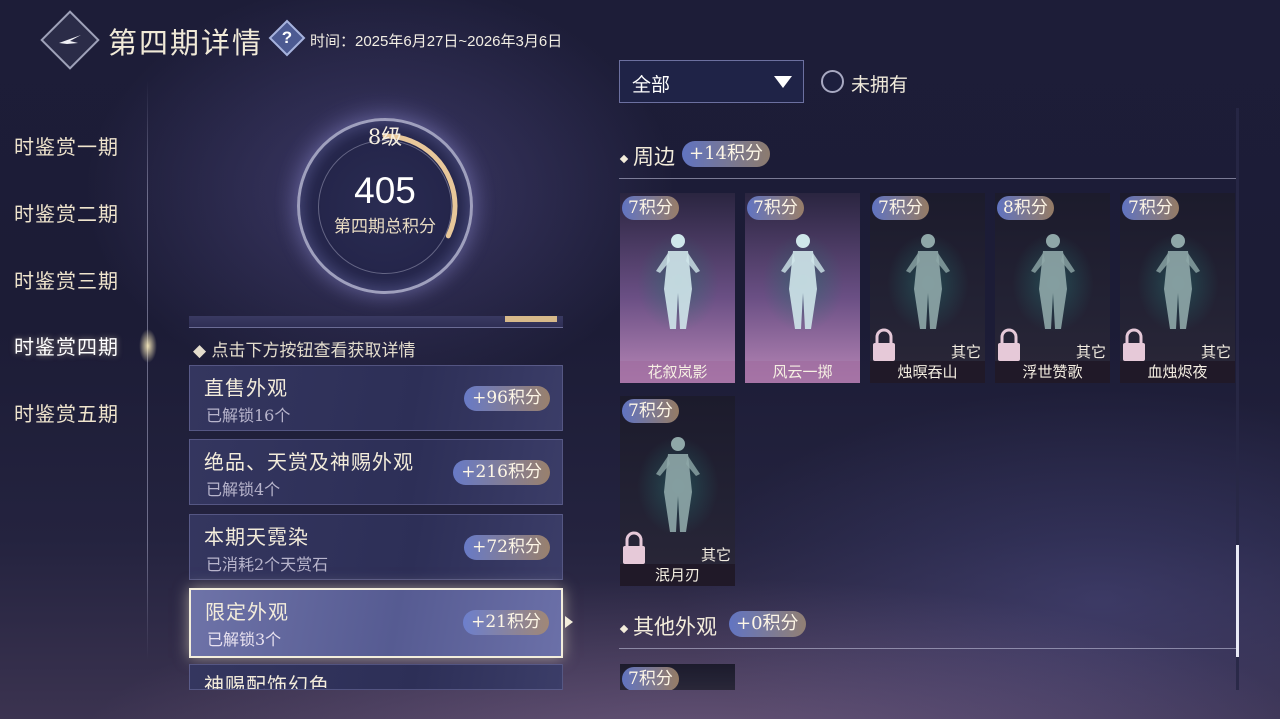 Image resolution: width=1280 pixels, height=719 pixels. I want to click on item-name: 浮世赞歌, so click(1052, 372).